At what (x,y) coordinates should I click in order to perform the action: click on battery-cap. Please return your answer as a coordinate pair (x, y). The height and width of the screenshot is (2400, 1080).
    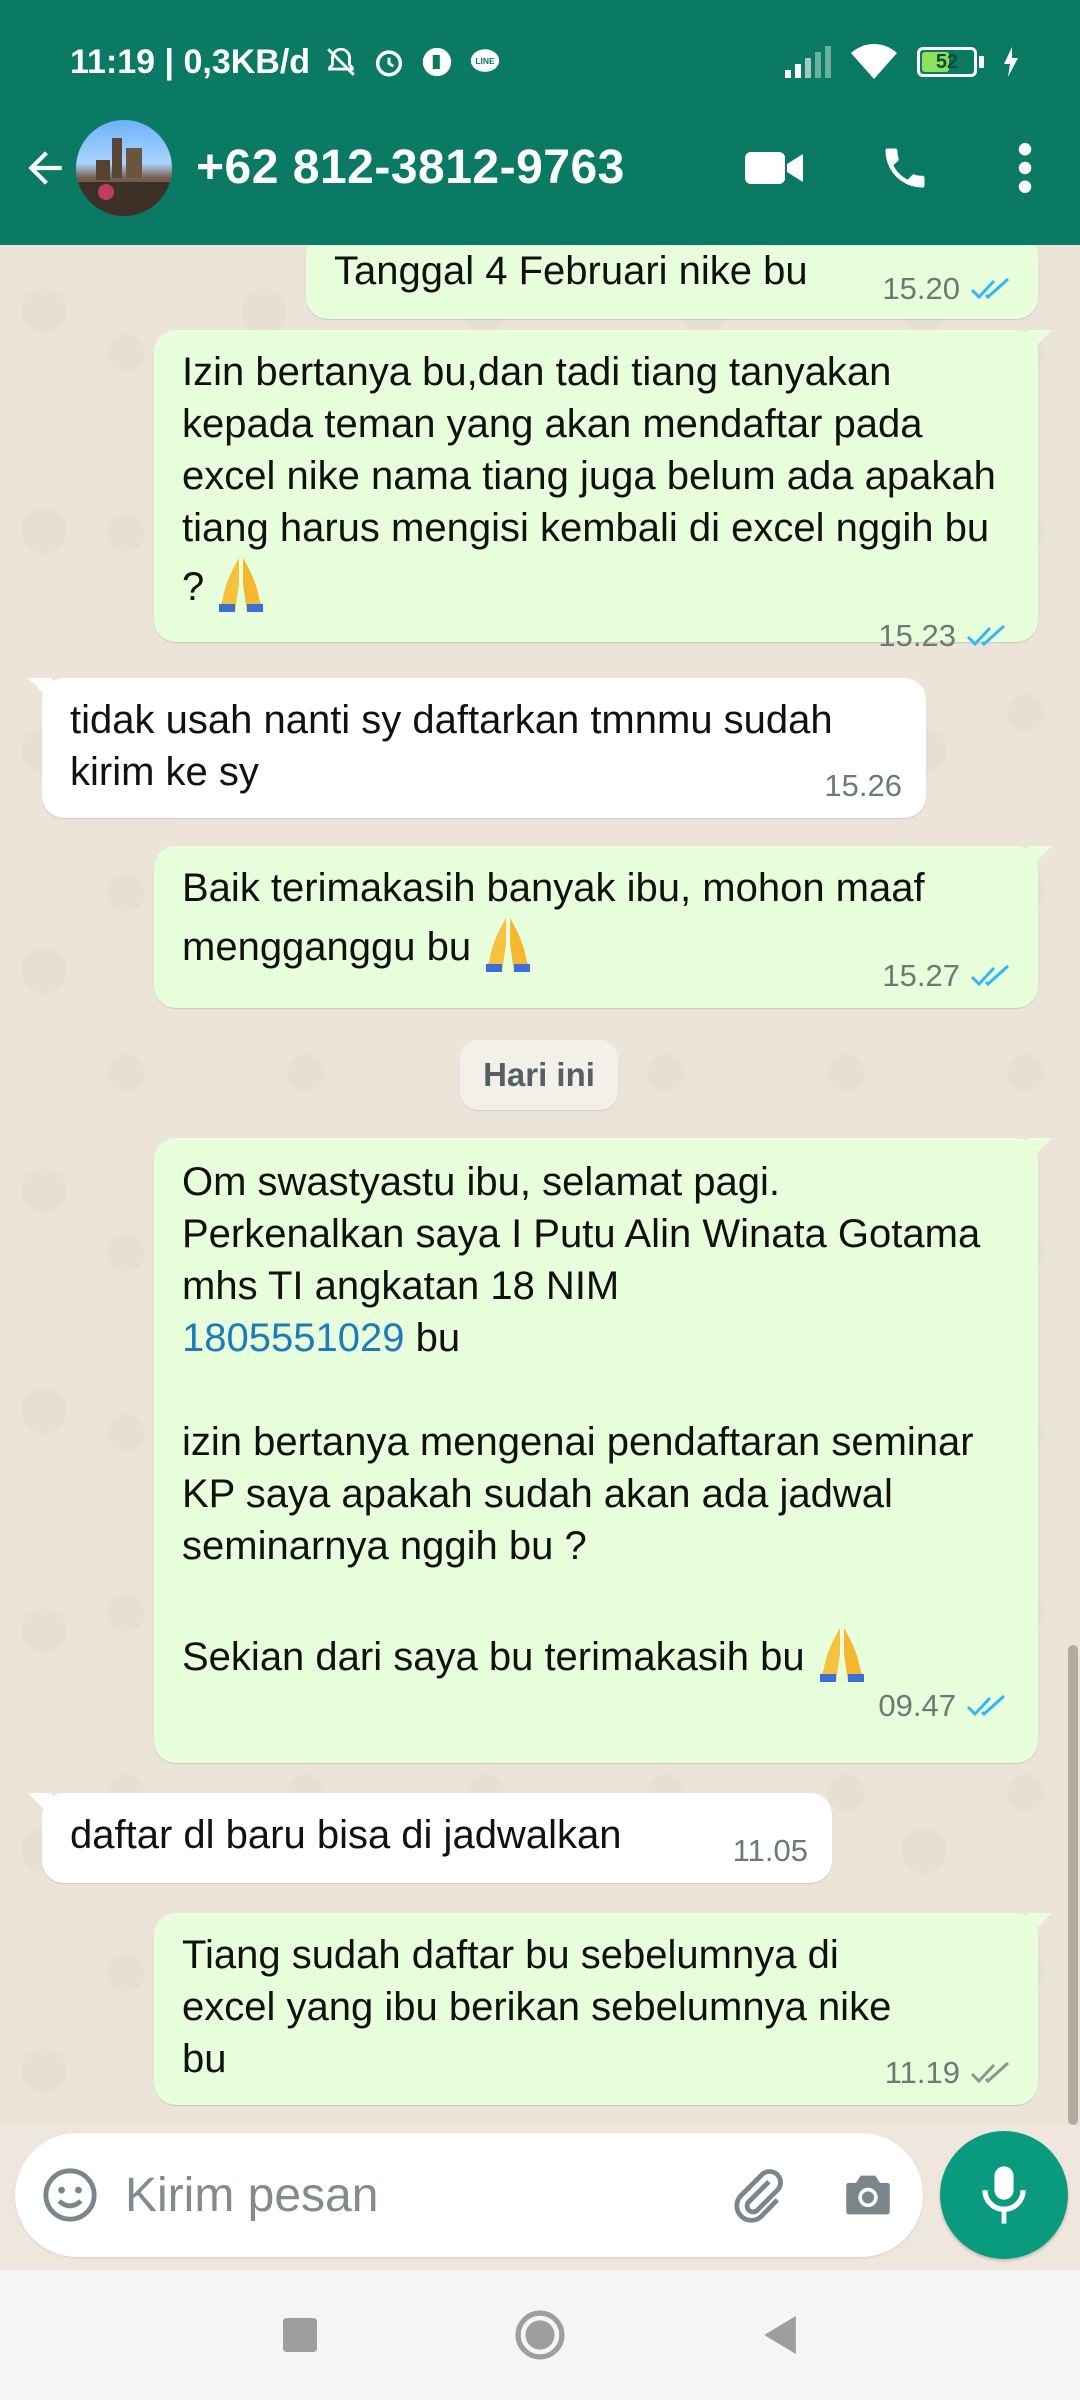
    Looking at the image, I should click on (981, 62).